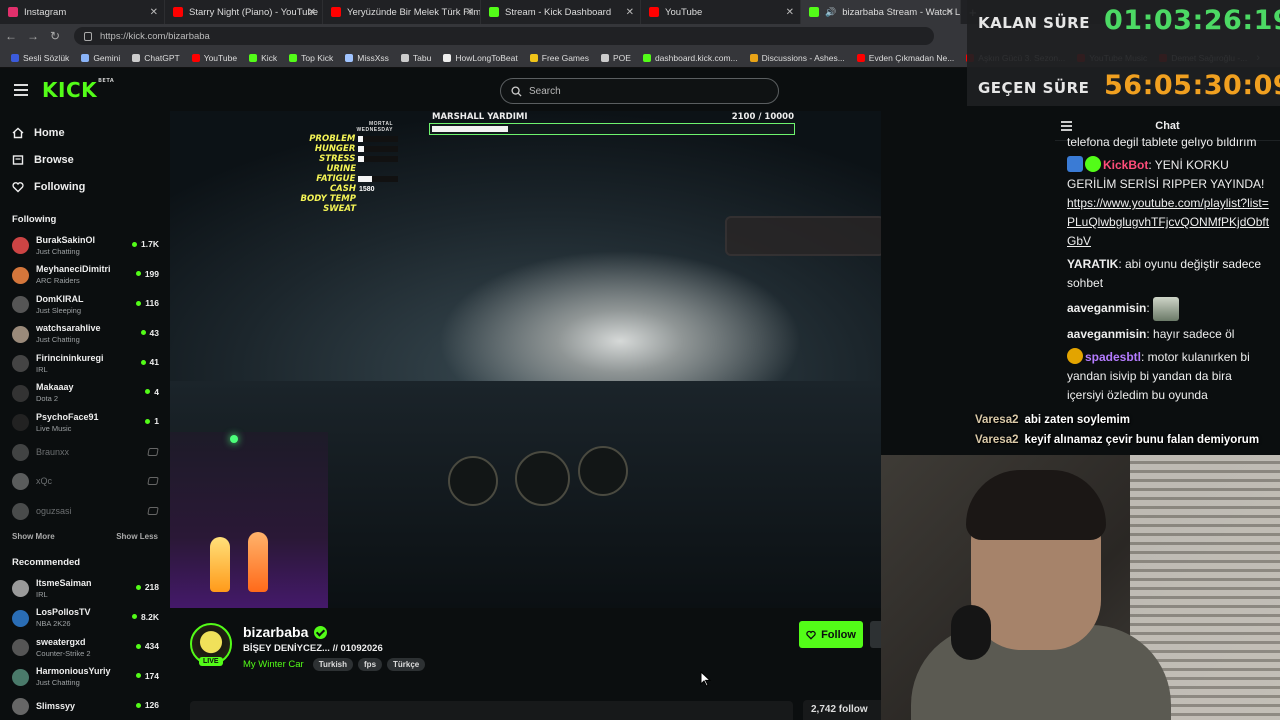 This screenshot has height=720, width=1280. What do you see at coordinates (78, 90) in the screenshot?
I see `kick-logo: KICKBETA` at bounding box center [78, 90].